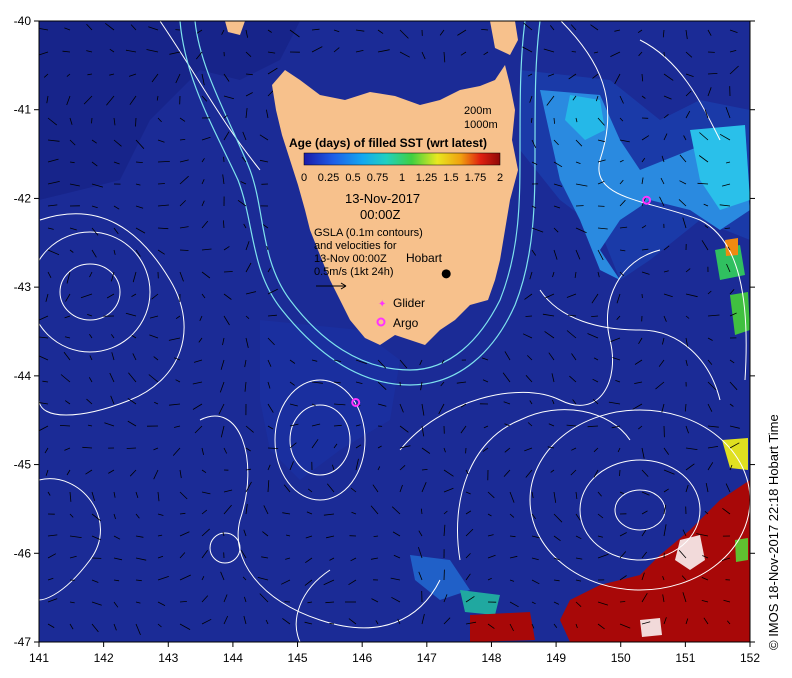 This screenshot has height=678, width=792. What do you see at coordinates (368, 233) in the screenshot?
I see `gsla-line-1: GSLA (0.1m contours)` at bounding box center [368, 233].